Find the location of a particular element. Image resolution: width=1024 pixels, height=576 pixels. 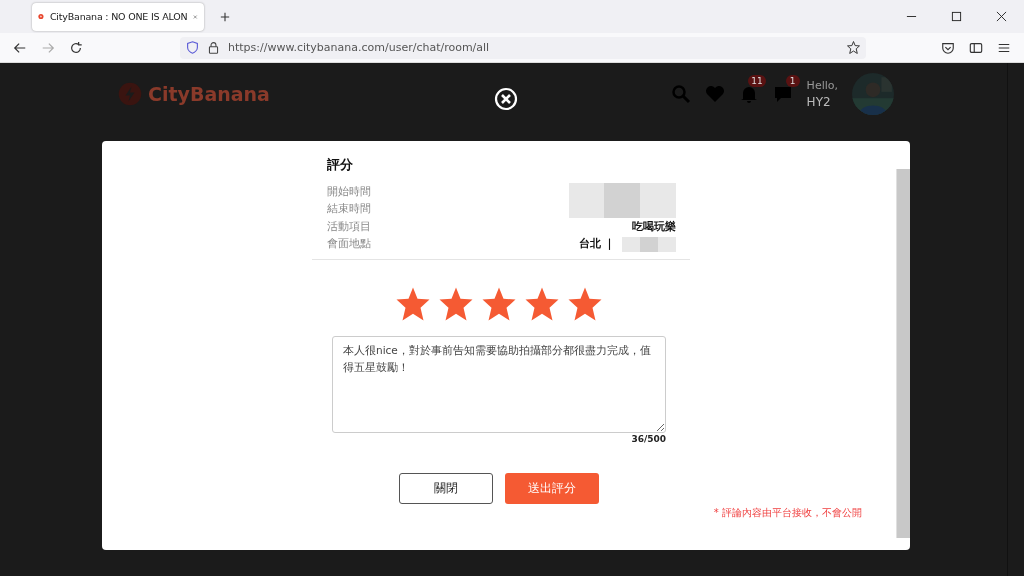

browser-tab: CityBanana : NO ONE IS ALON is located at coordinates (118, 16).